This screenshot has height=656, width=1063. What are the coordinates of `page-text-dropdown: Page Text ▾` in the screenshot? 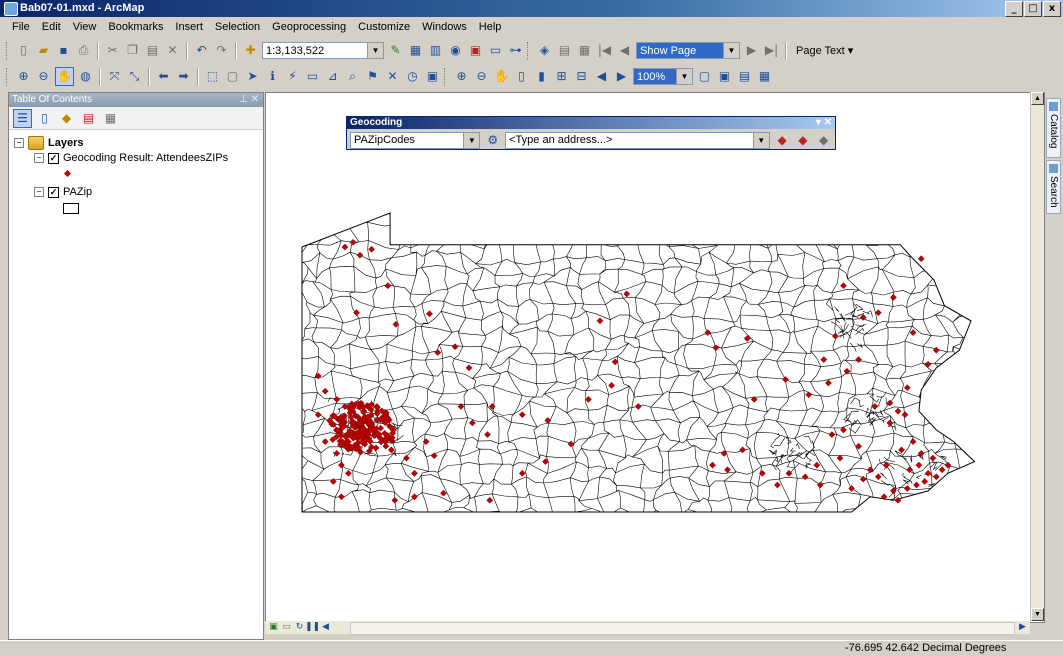 It's located at (824, 50).